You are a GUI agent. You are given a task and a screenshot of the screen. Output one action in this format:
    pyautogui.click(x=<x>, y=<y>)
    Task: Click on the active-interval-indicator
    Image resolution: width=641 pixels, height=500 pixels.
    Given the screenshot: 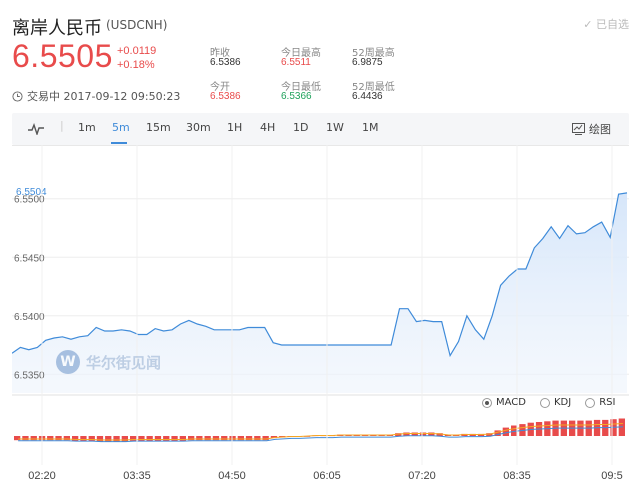 What is the action you would take?
    pyautogui.click(x=119, y=143)
    